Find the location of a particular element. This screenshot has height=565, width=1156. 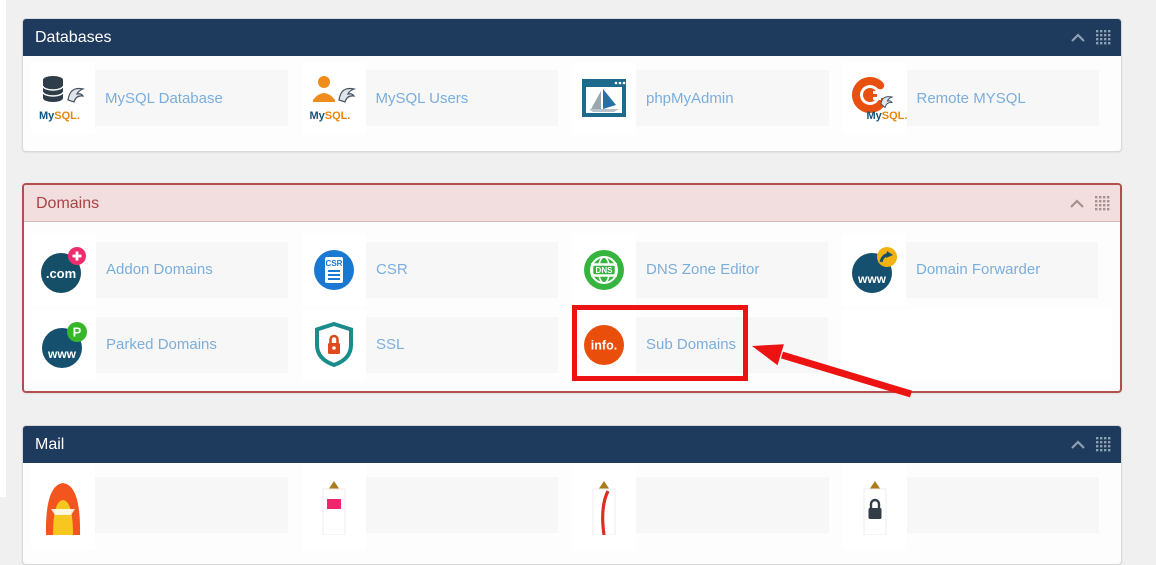

sub-domains-icon: info. is located at coordinates (604, 345).